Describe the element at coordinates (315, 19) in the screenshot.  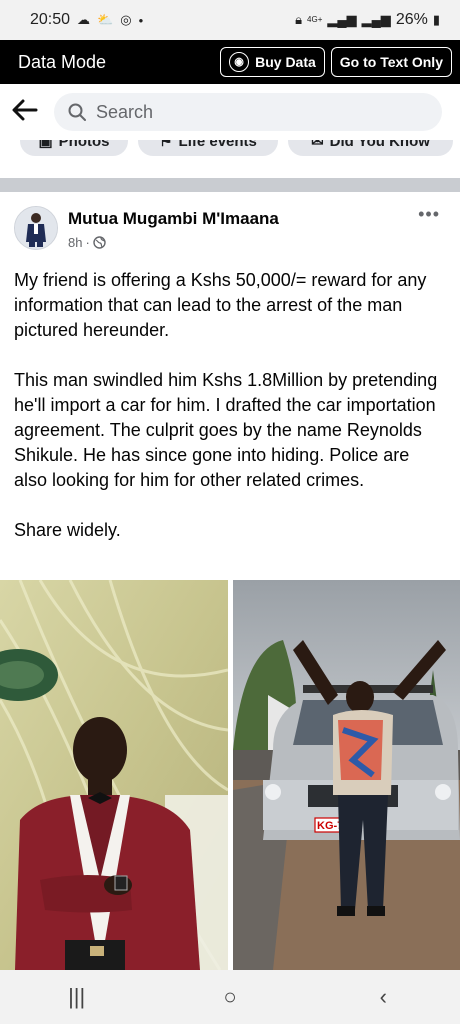
I see `network-type: 4G+` at that location.